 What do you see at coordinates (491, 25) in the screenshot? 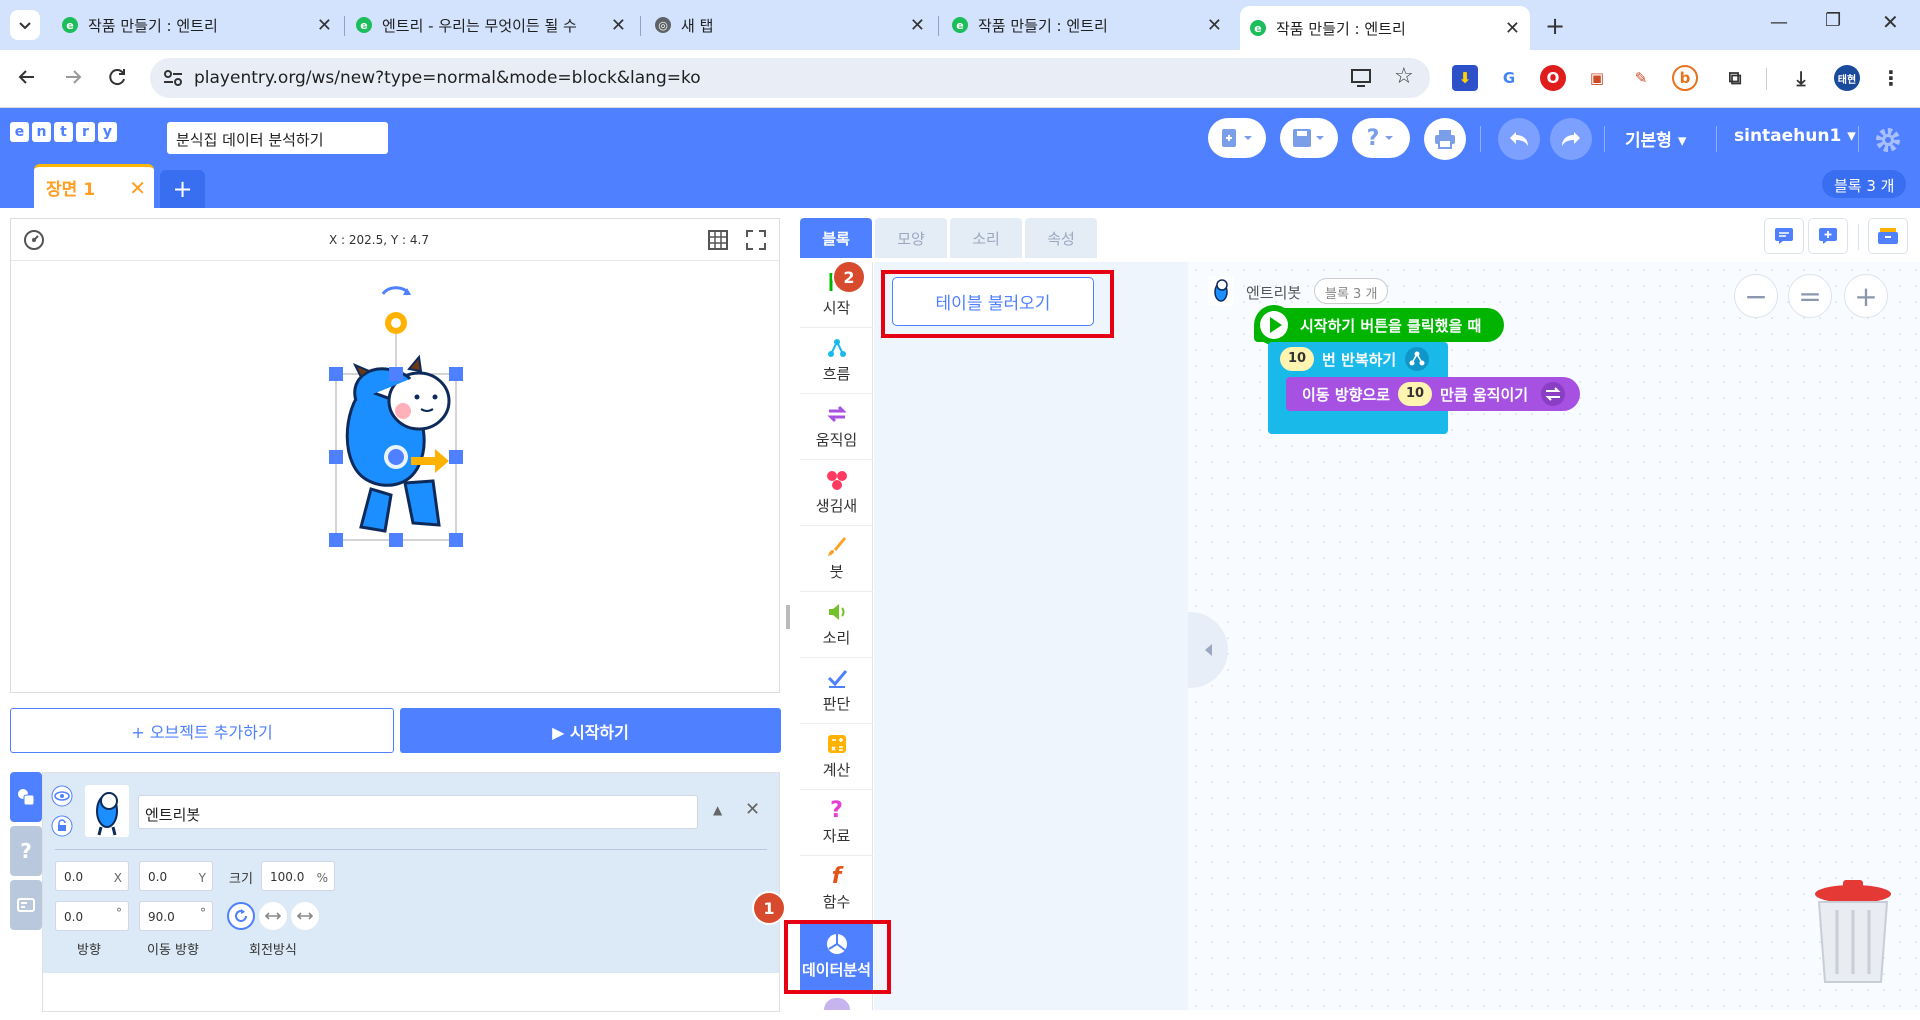
I see `browser-tab: e 엔트리 - 우리는 무엇이든 될 수 ✕` at bounding box center [491, 25].